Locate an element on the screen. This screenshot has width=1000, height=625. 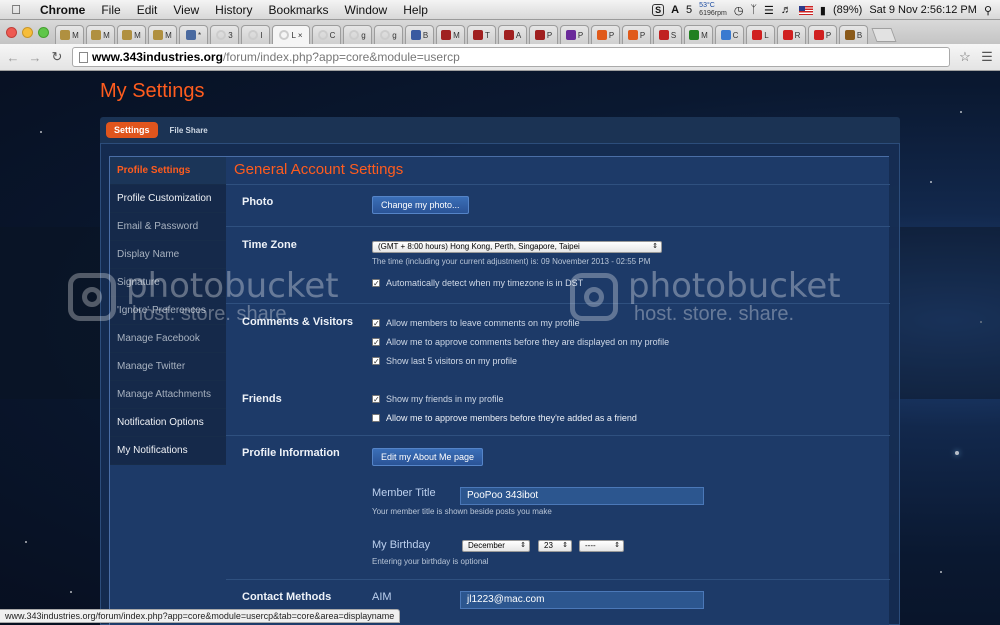
status-count: 5 is located at coordinates (689, 10).